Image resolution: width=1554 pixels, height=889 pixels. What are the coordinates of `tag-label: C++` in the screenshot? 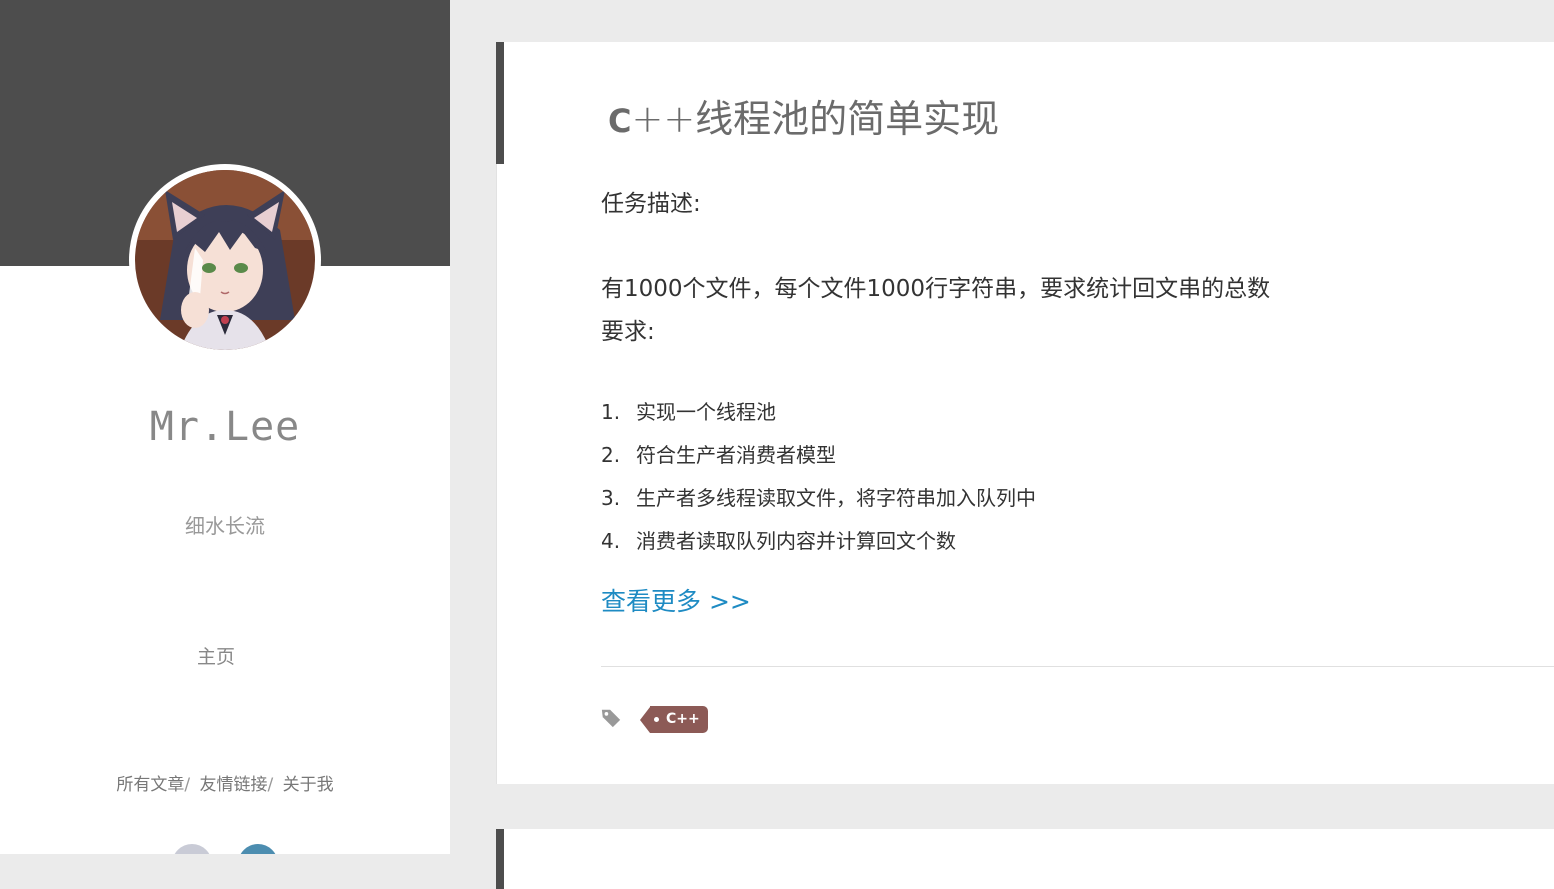 It's located at (683, 719).